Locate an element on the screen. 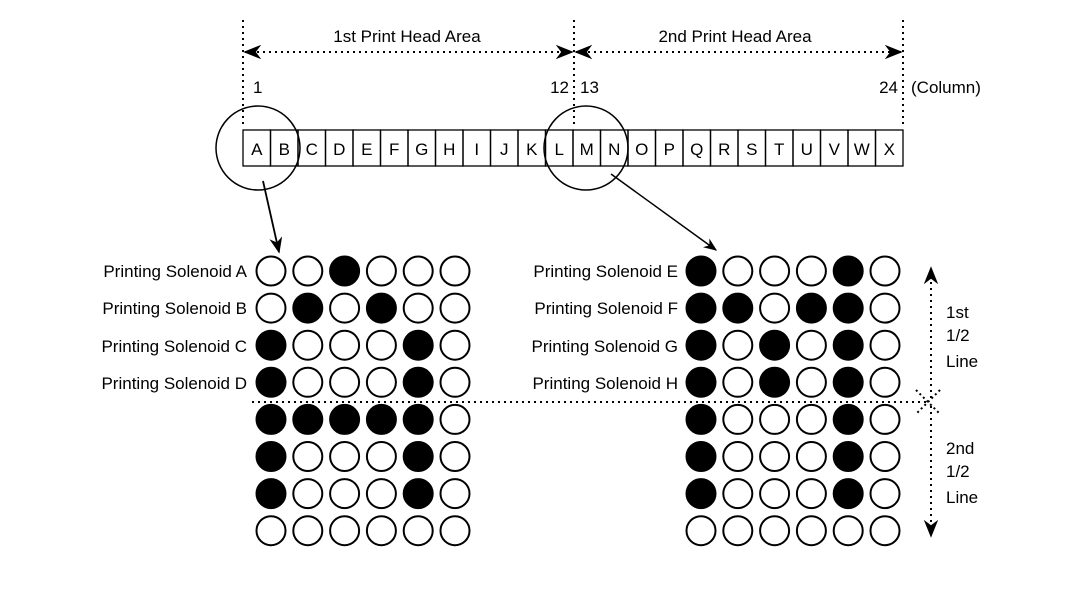 This screenshot has width=1067, height=601. column-letter: S is located at coordinates (751, 149).